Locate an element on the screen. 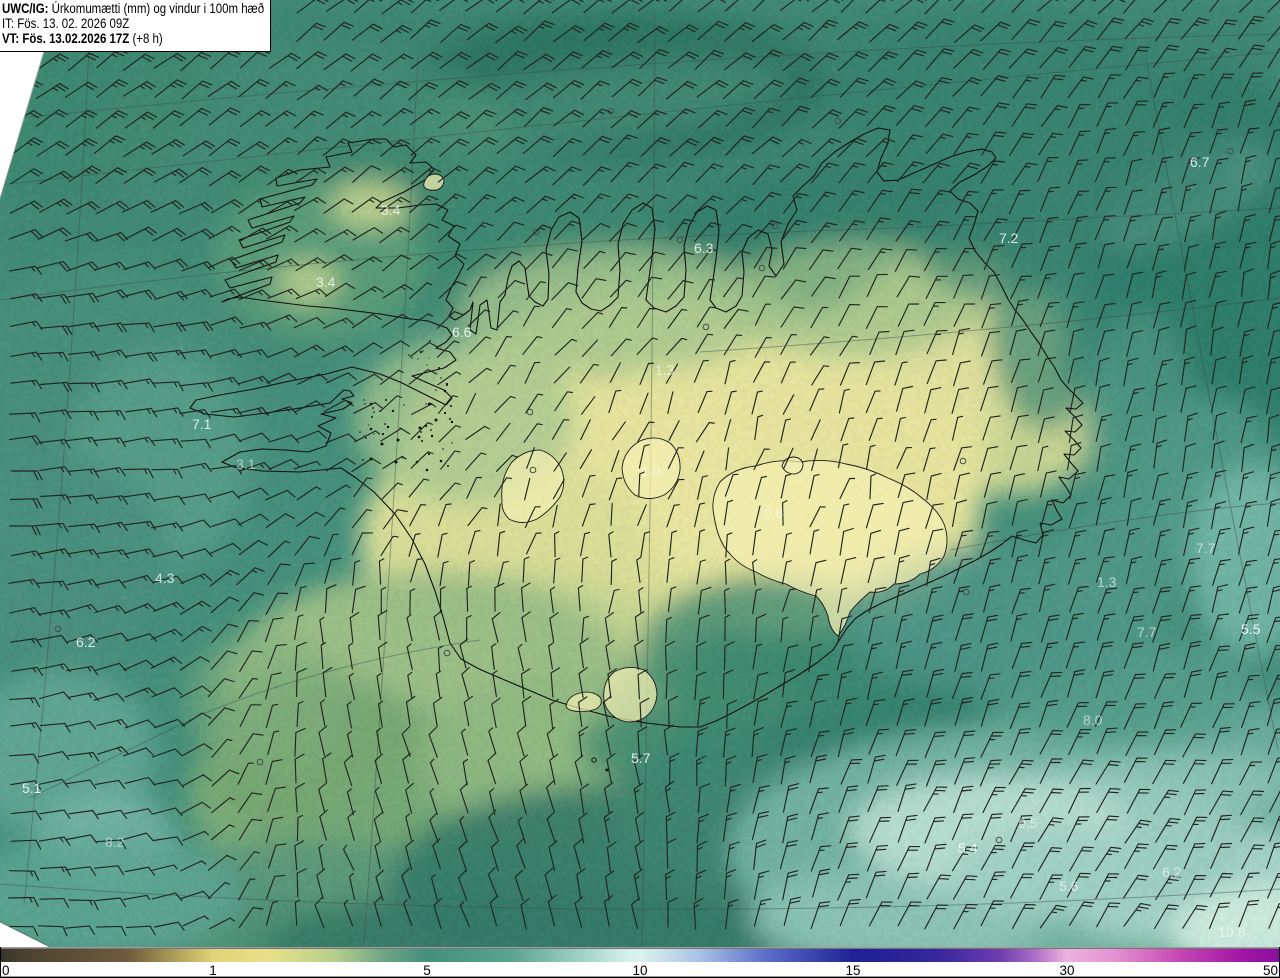 The width and height of the screenshot is (1280, 978). svg-text: 3.1 is located at coordinates (246, 464).